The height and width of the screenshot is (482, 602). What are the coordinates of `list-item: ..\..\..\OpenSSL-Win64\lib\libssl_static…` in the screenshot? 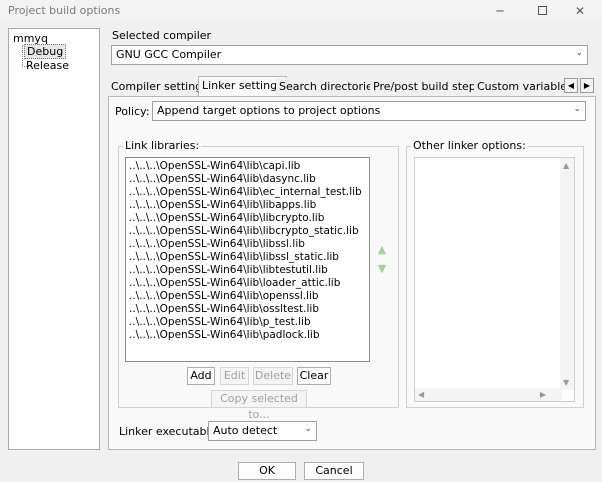 It's located at (234, 257).